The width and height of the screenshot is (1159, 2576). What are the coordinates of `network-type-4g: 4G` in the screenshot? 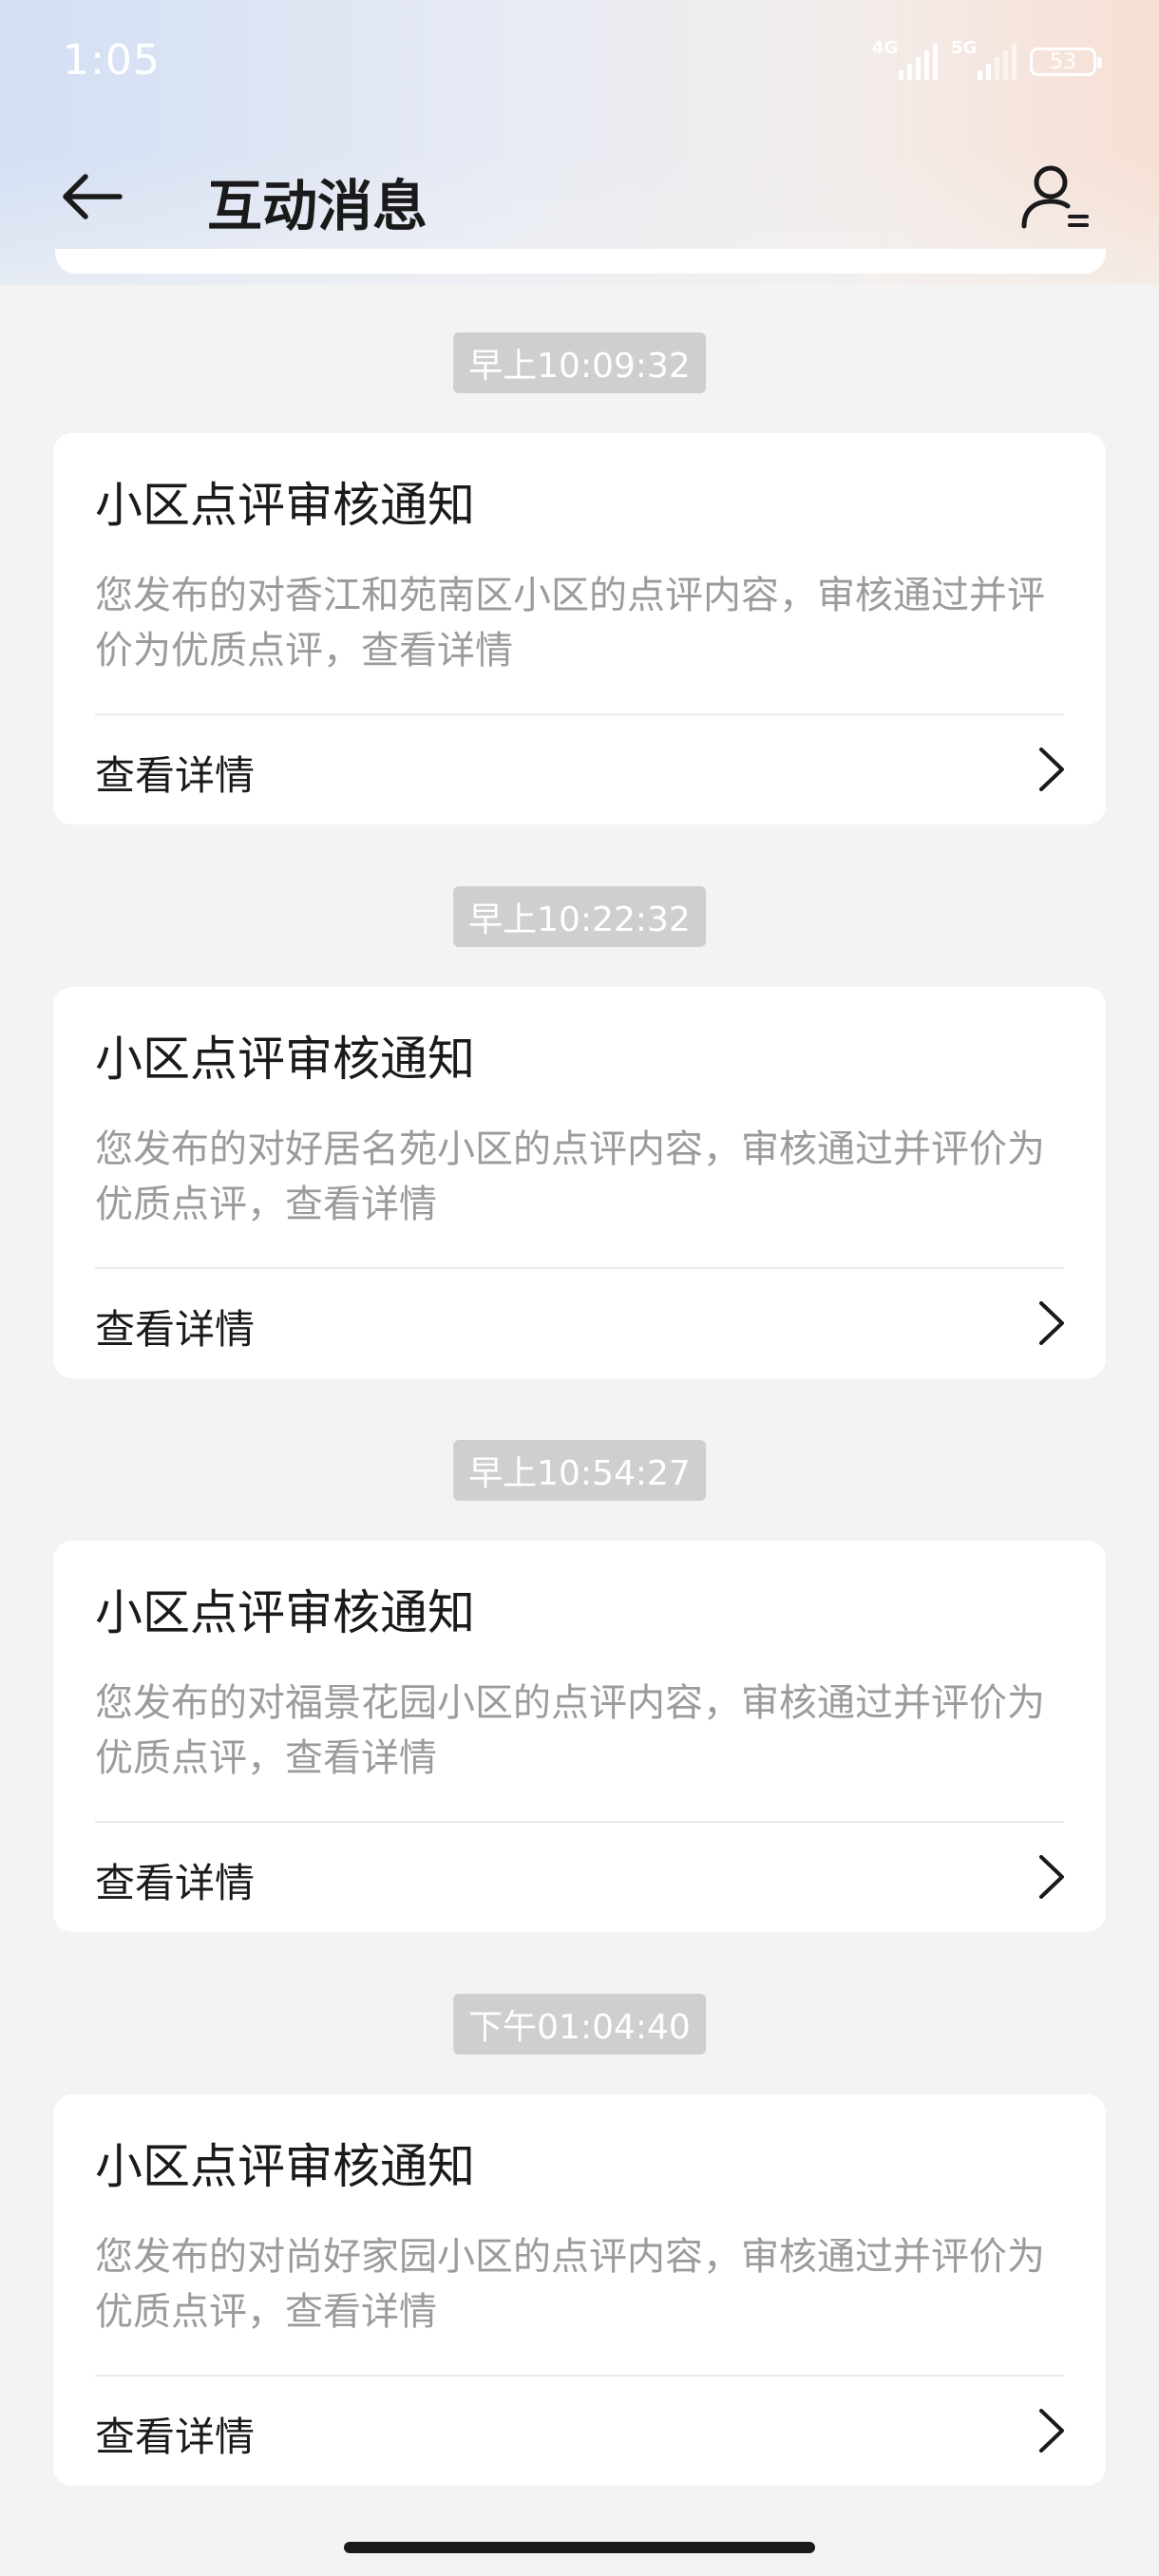 It's located at (885, 48).